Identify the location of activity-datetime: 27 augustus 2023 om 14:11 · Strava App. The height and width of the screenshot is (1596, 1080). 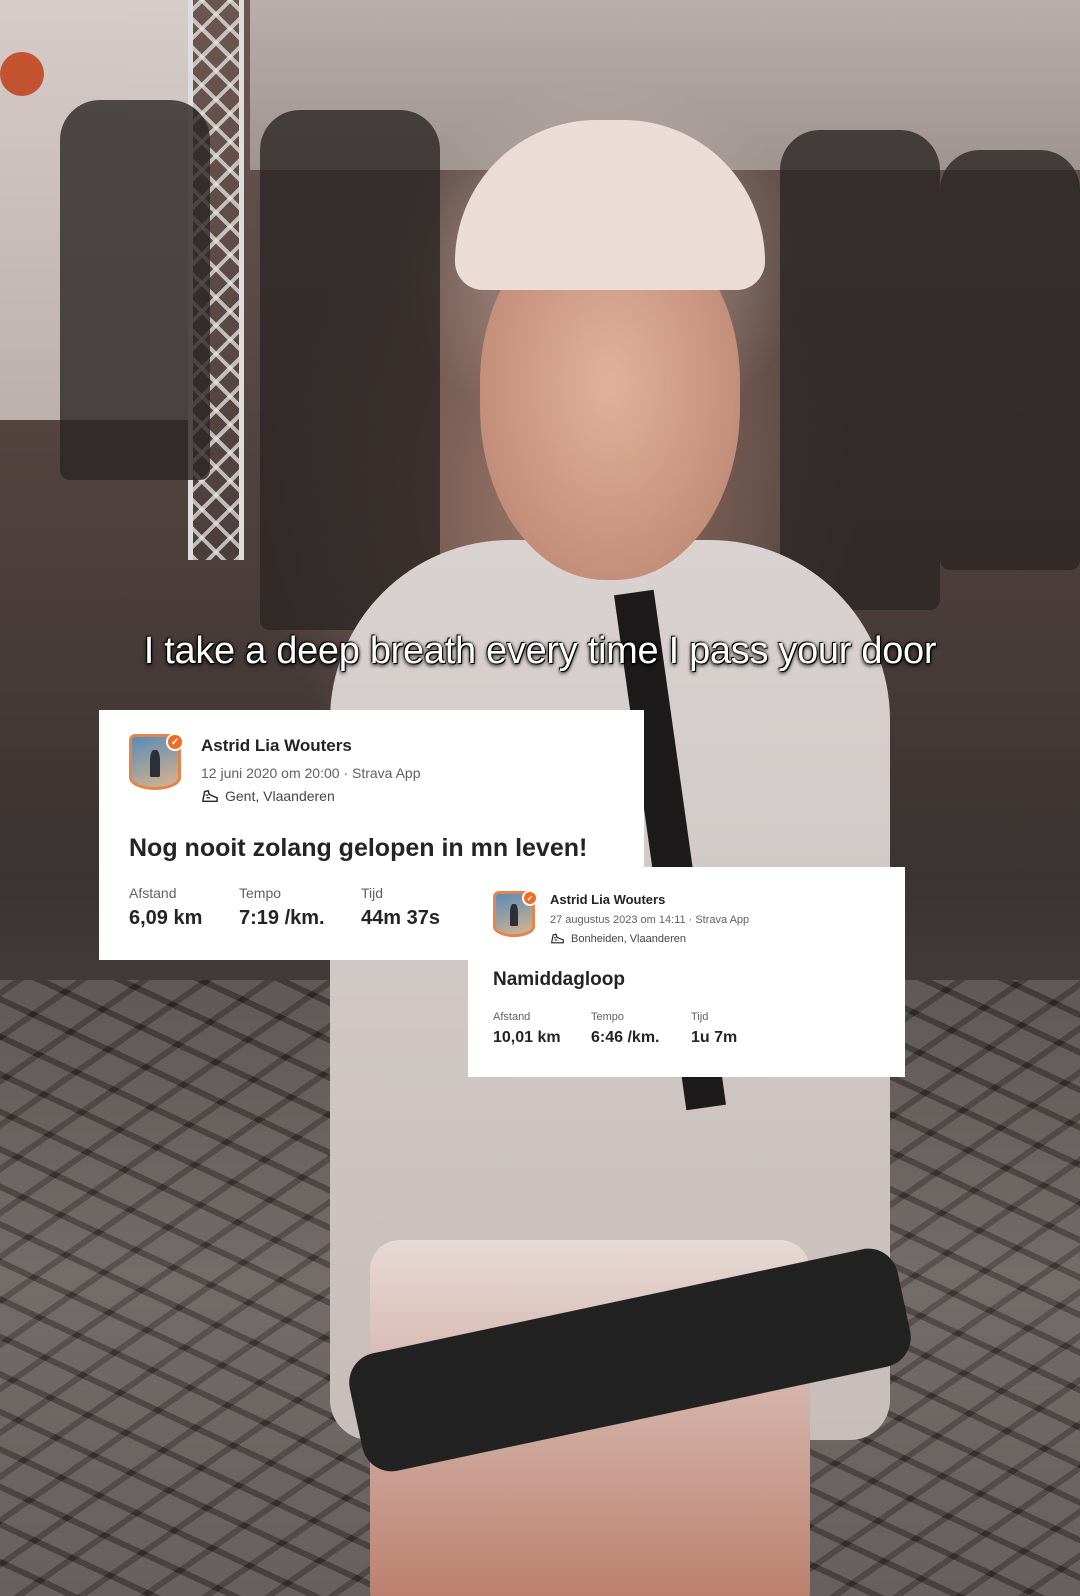
(650, 920).